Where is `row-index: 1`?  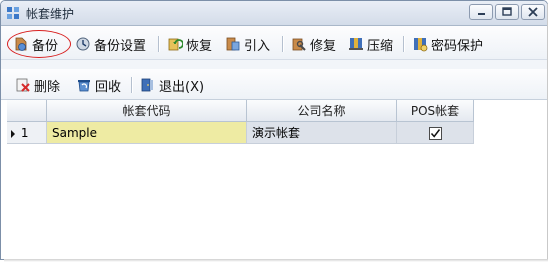
row-index: 1 is located at coordinates (24, 133).